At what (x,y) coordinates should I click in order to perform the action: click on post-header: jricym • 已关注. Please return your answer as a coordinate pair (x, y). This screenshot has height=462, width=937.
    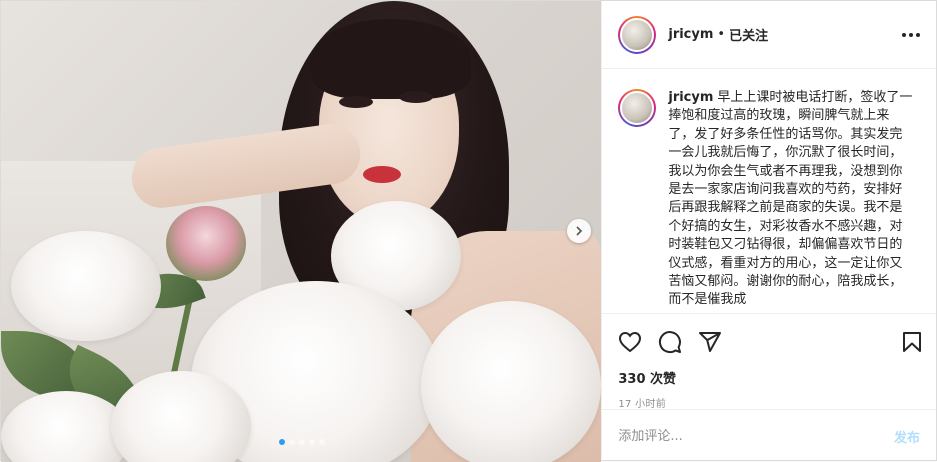
    Looking at the image, I should click on (769, 35).